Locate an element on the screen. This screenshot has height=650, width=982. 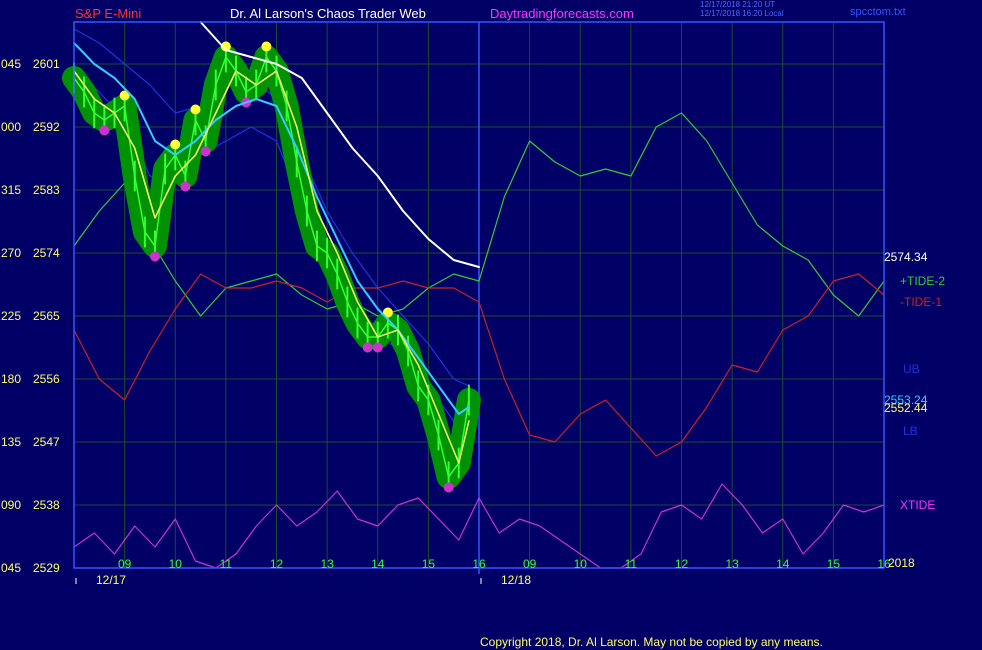
lb-value: 2552.44 is located at coordinates (906, 408).